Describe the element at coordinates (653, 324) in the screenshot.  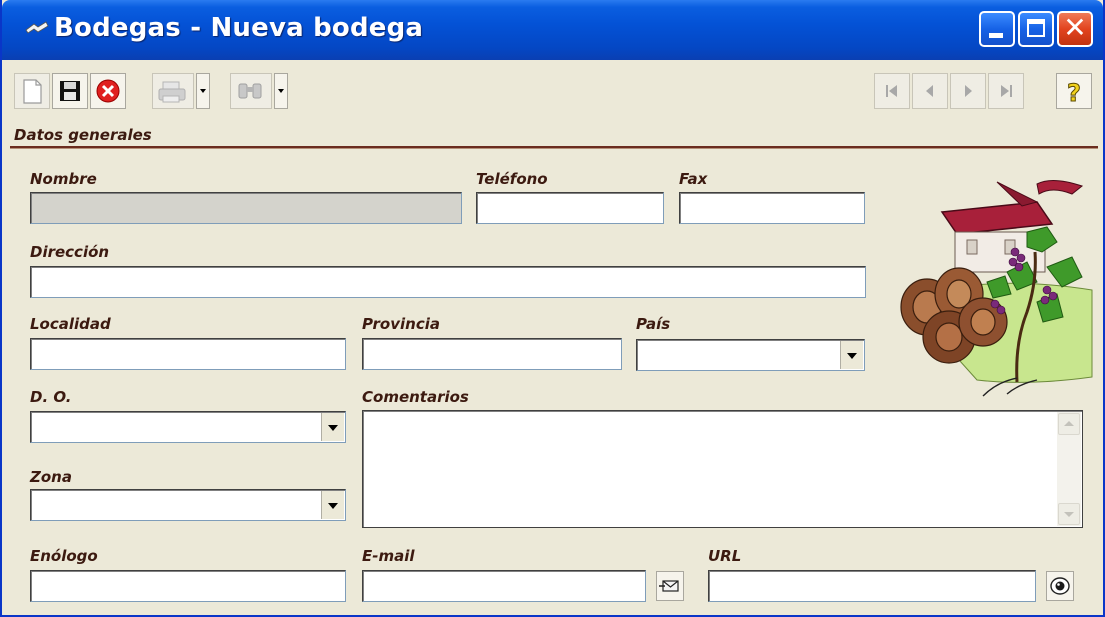
I see `pais-label: País` at that location.